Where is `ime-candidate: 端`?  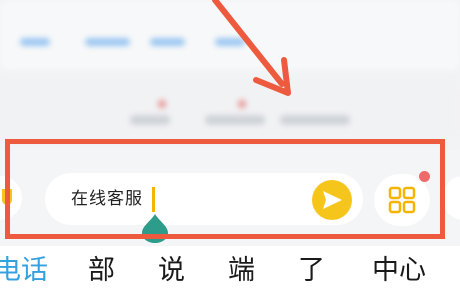 ime-candidate: 端 is located at coordinates (241, 271).